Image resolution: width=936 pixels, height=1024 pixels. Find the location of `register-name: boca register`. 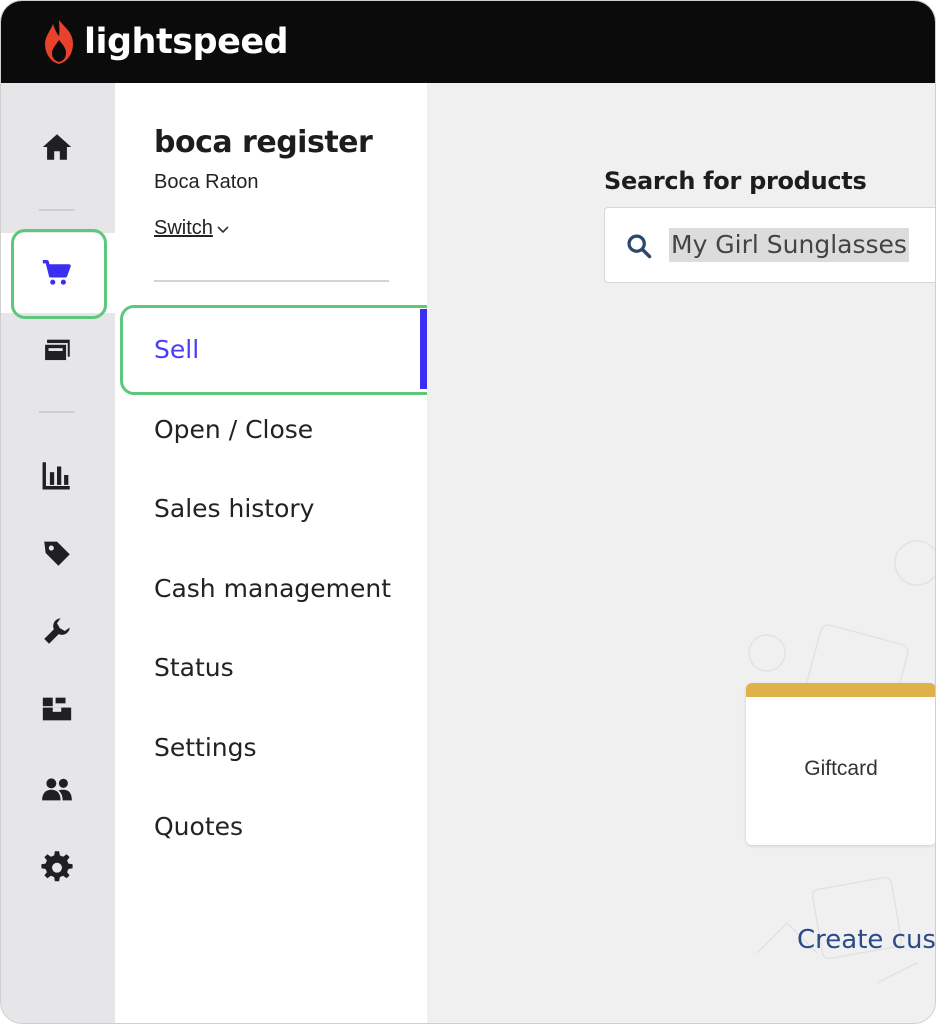

register-name: boca register is located at coordinates (263, 142).